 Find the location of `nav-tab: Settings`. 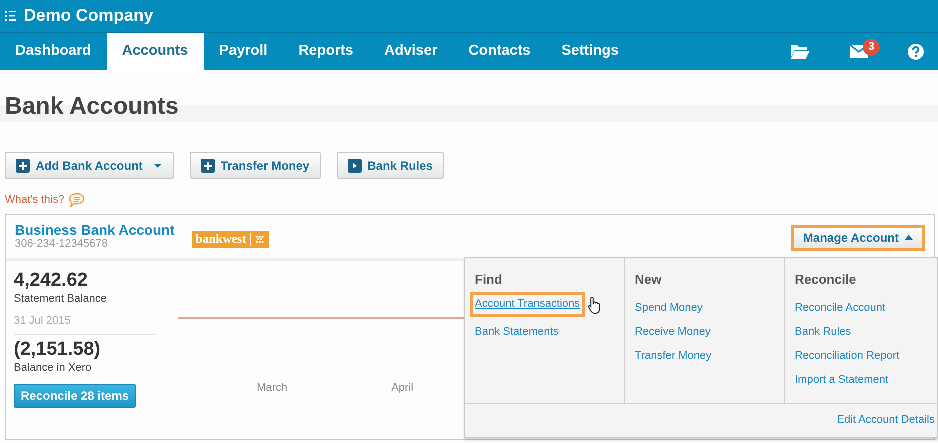

nav-tab: Settings is located at coordinates (590, 51).